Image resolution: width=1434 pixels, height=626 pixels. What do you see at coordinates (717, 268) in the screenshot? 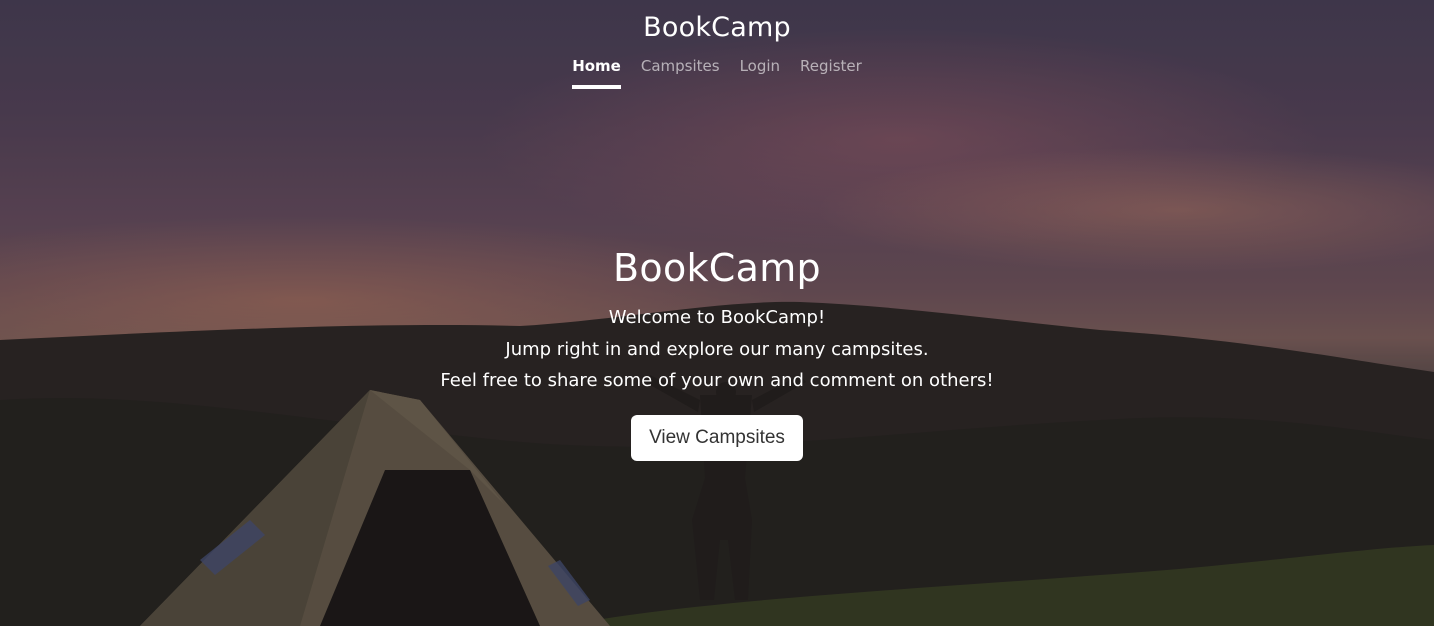
I see `hero-title: BookCamp` at bounding box center [717, 268].